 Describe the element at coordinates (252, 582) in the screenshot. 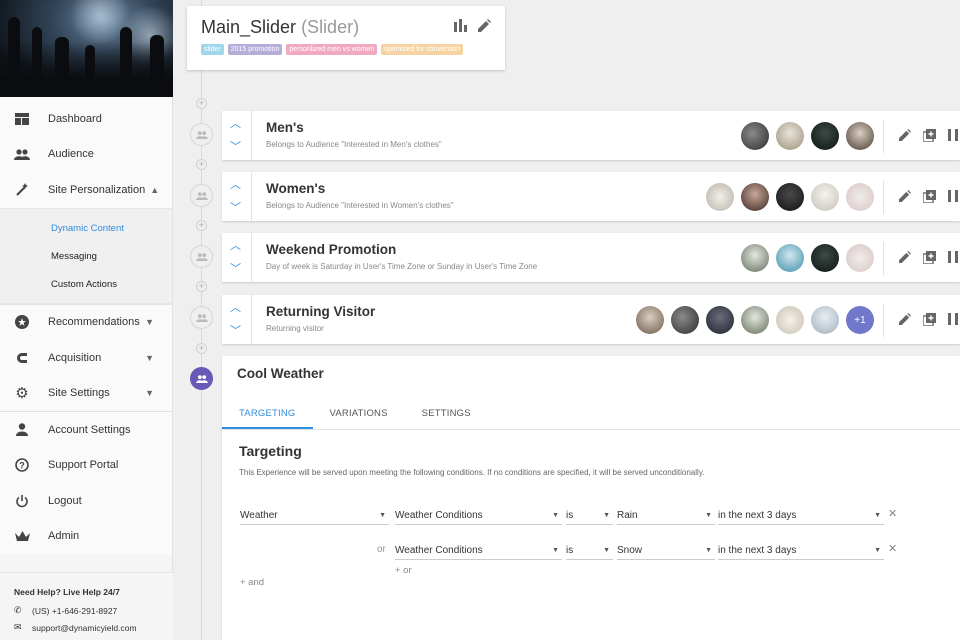

I see `add-and-condition-link: + and` at that location.